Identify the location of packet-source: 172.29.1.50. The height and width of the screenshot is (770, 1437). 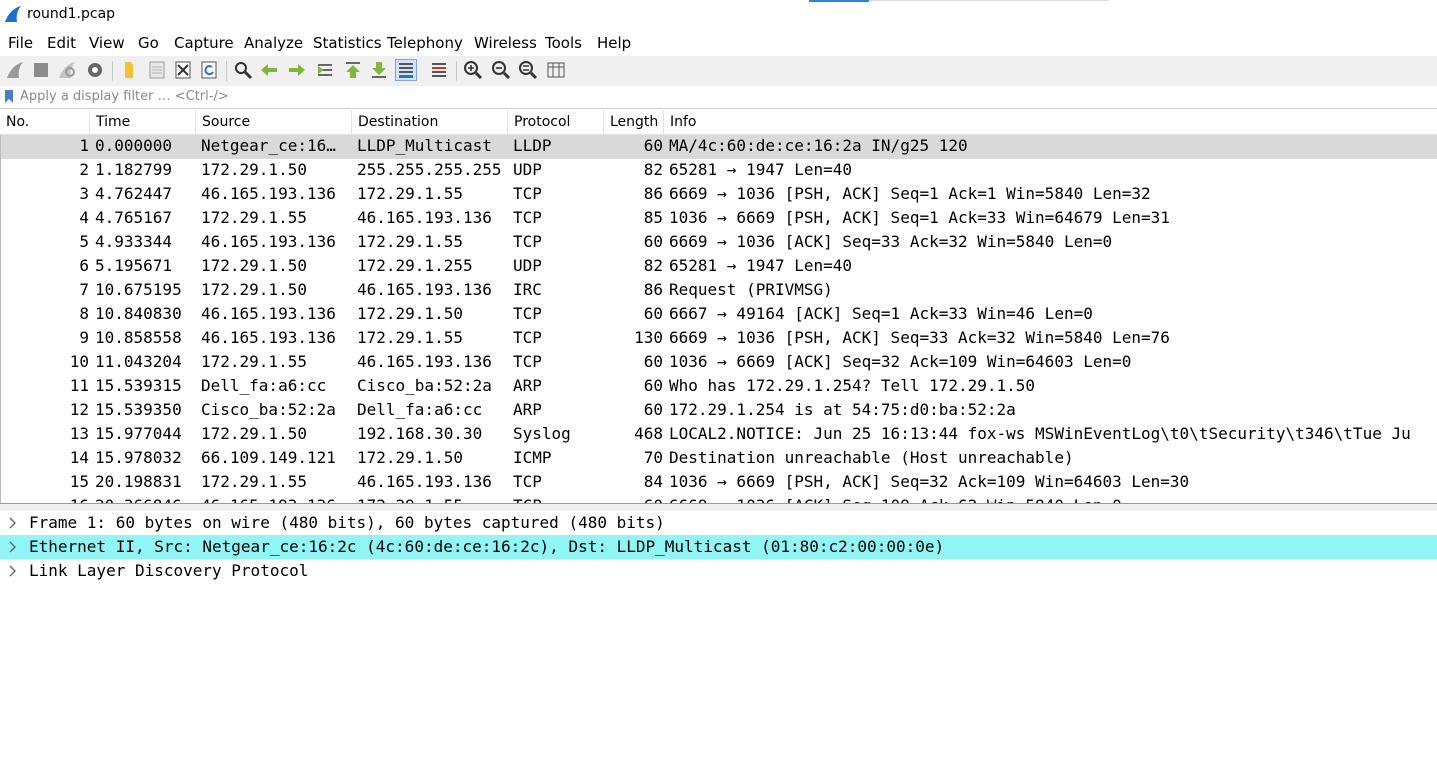
(254, 169).